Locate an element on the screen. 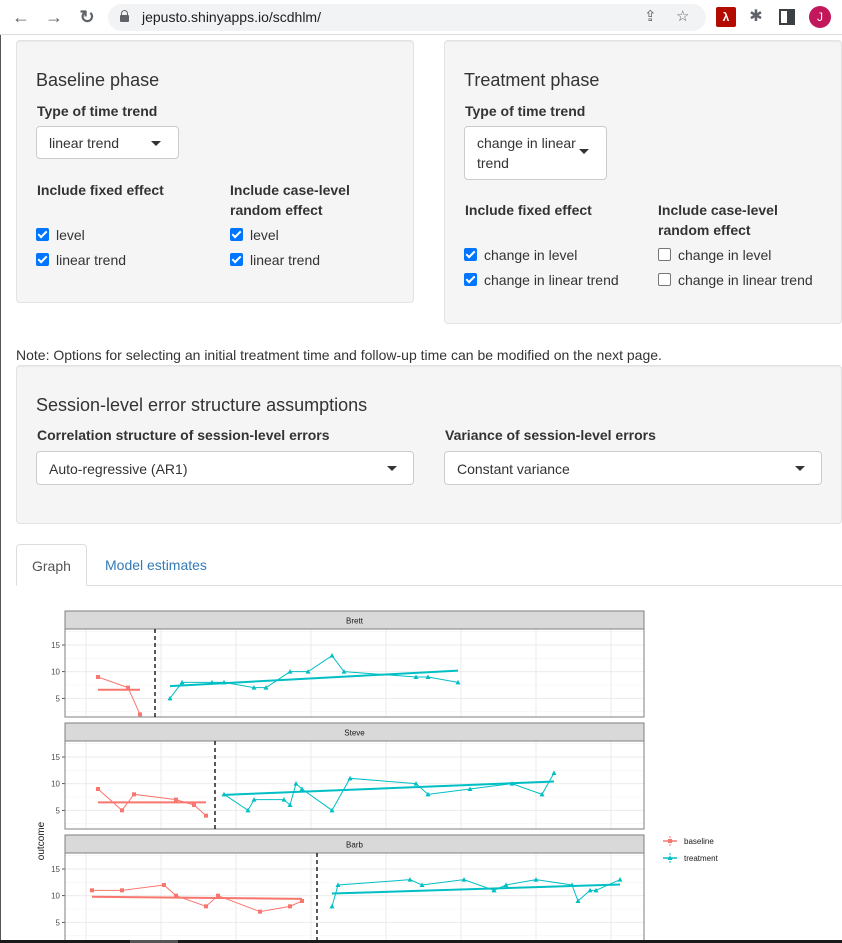  facet-label: Brett is located at coordinates (355, 621).